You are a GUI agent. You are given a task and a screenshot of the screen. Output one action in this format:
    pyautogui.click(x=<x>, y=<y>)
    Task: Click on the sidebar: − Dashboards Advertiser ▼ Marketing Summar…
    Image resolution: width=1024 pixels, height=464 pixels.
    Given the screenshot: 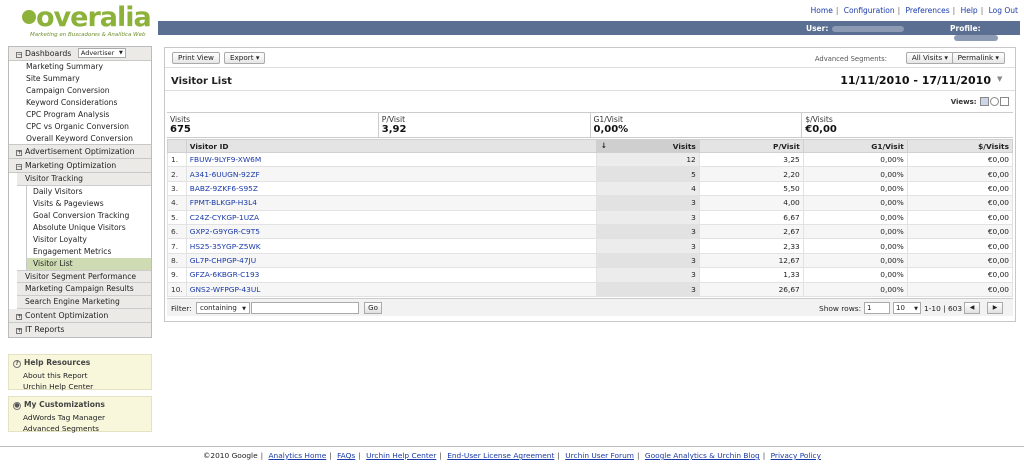 What is the action you would take?
    pyautogui.click(x=80, y=192)
    